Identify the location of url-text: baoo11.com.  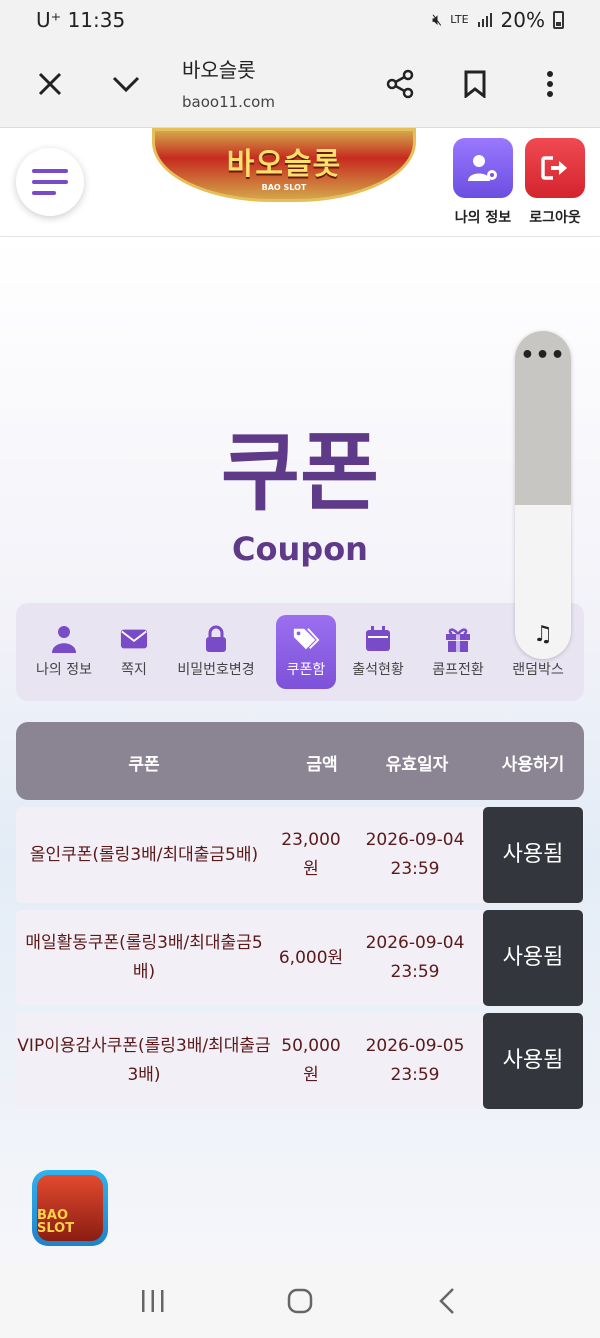
(228, 102).